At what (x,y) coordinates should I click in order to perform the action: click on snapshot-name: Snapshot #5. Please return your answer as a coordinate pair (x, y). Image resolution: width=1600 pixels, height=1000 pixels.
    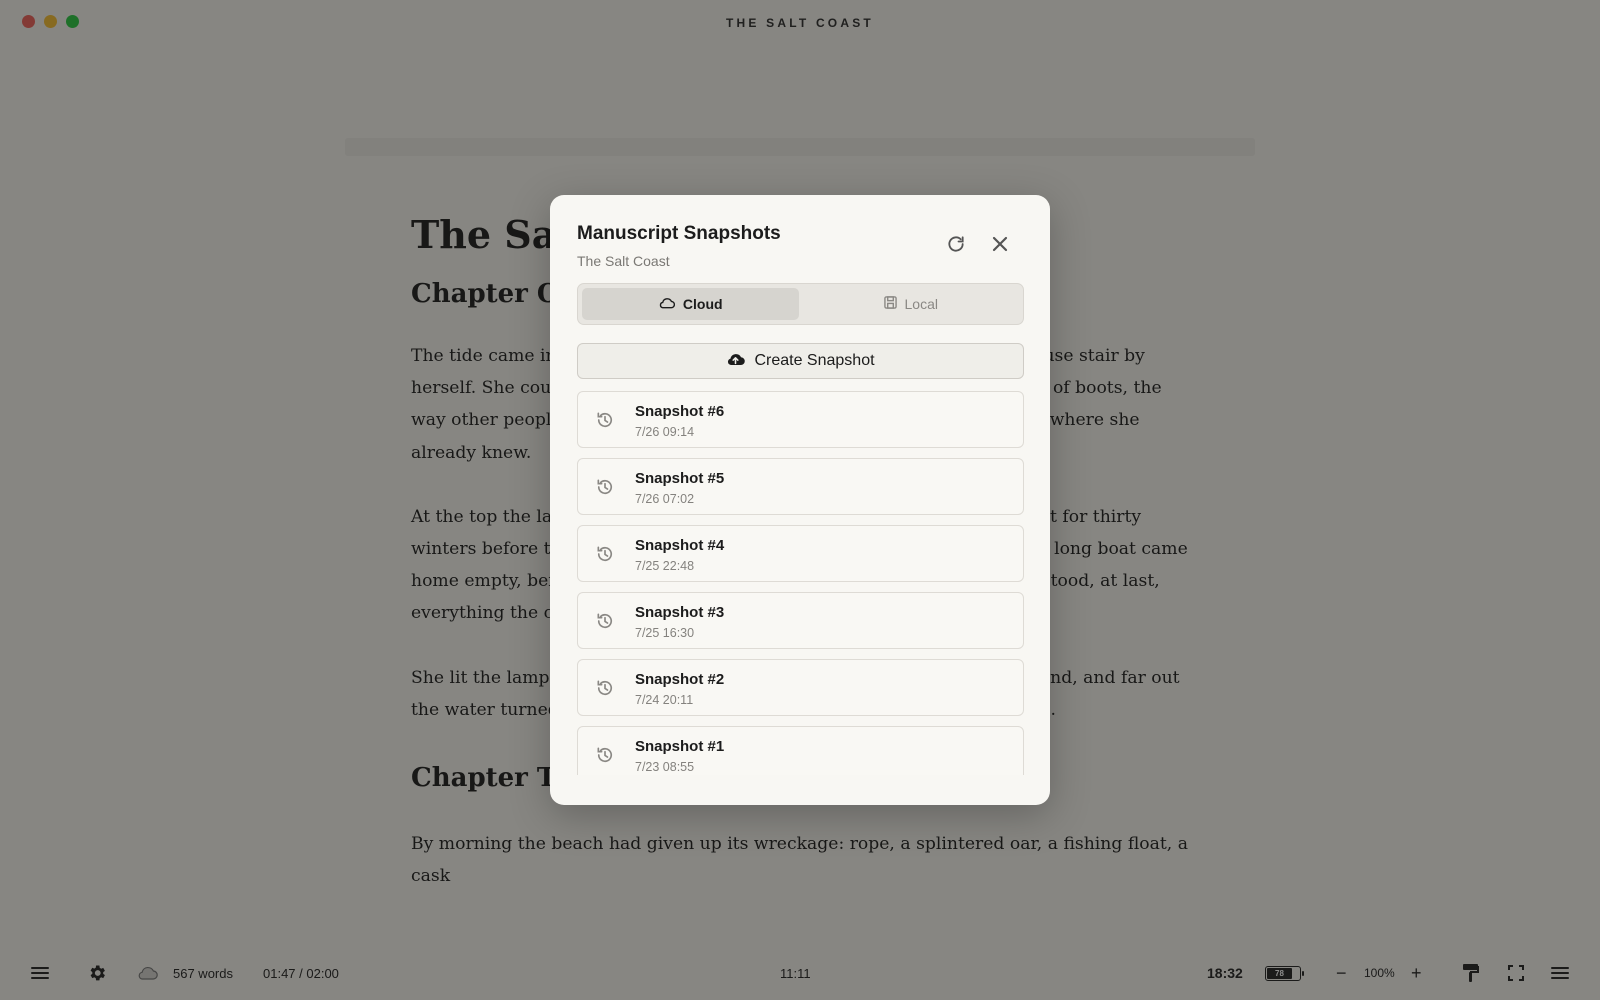
    Looking at the image, I should click on (680, 478).